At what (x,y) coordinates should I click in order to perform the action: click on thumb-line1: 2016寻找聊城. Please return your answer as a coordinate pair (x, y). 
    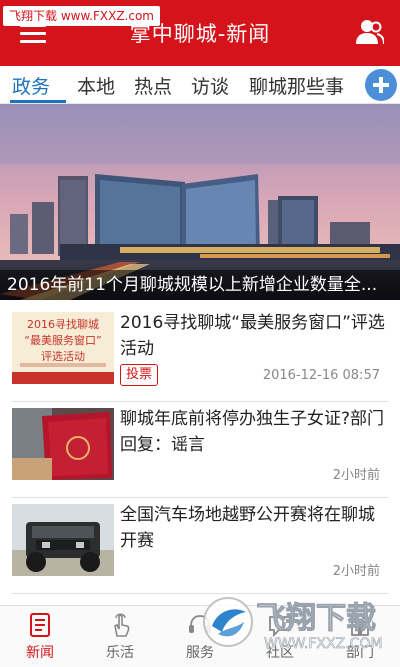
    Looking at the image, I should click on (63, 324).